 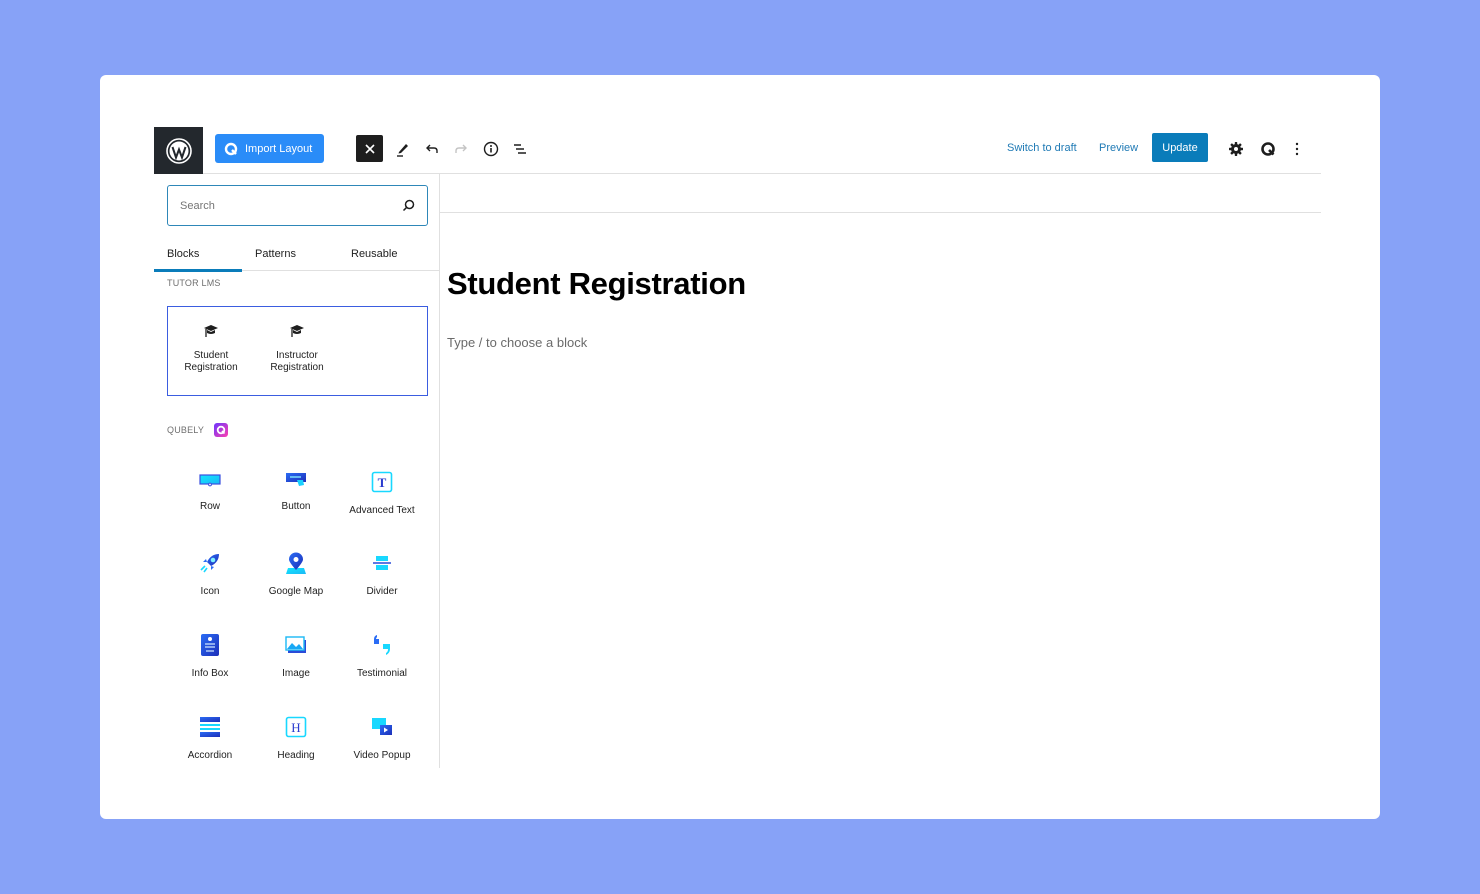 What do you see at coordinates (296, 673) in the screenshot?
I see `block-label: Image` at bounding box center [296, 673].